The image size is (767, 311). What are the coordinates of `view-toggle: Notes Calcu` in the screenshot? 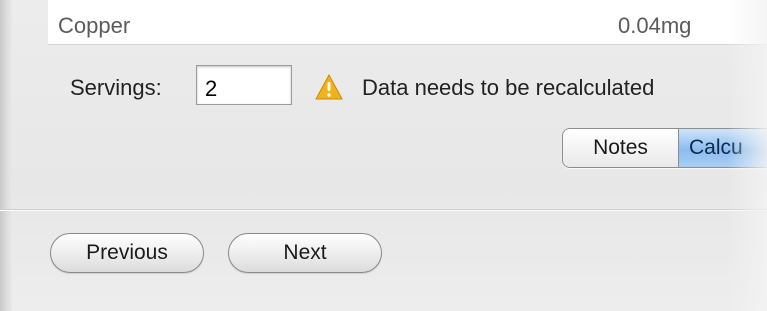 It's located at (664, 148).